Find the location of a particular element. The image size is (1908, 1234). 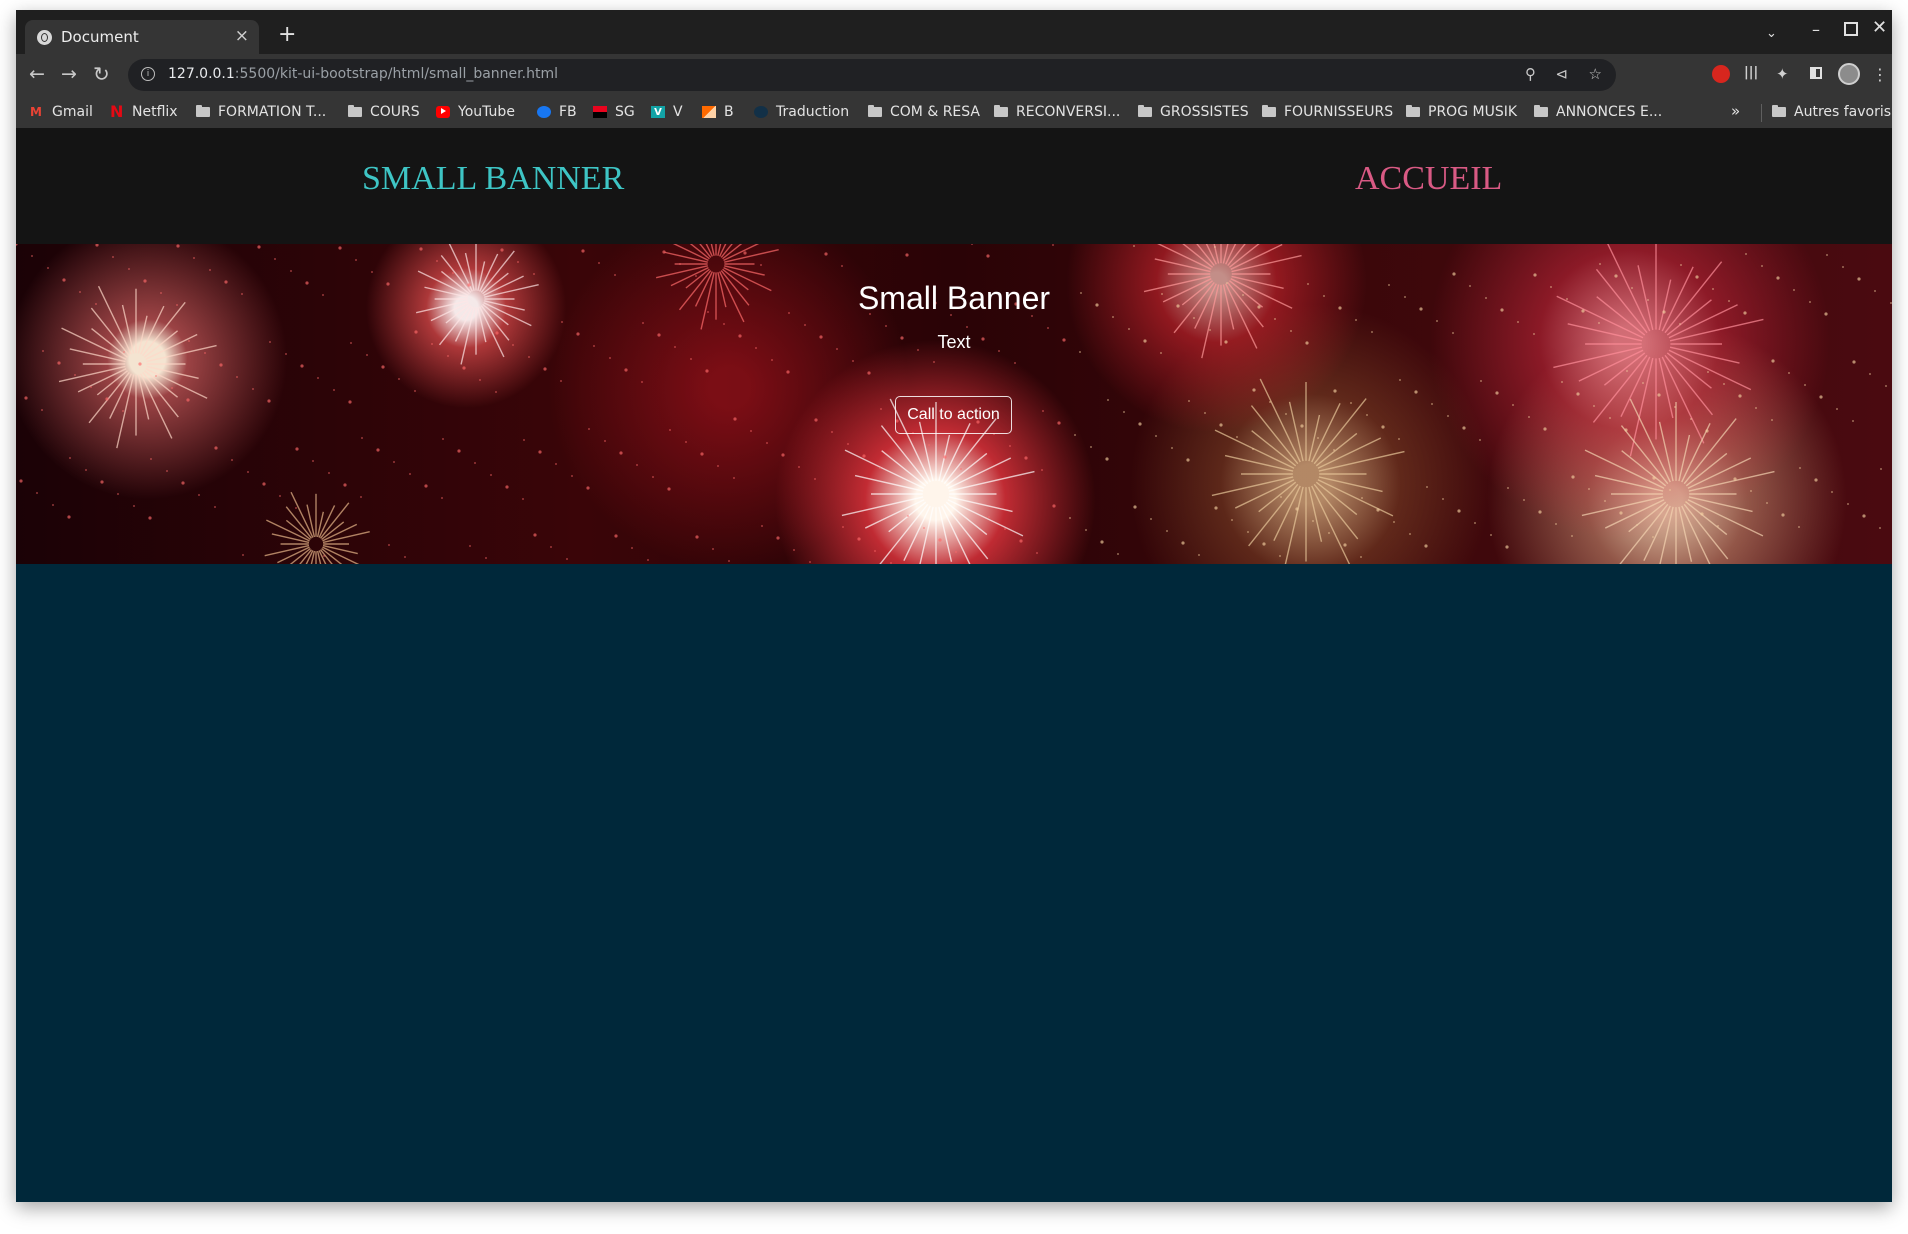

bookmark-label: V is located at coordinates (678, 112).